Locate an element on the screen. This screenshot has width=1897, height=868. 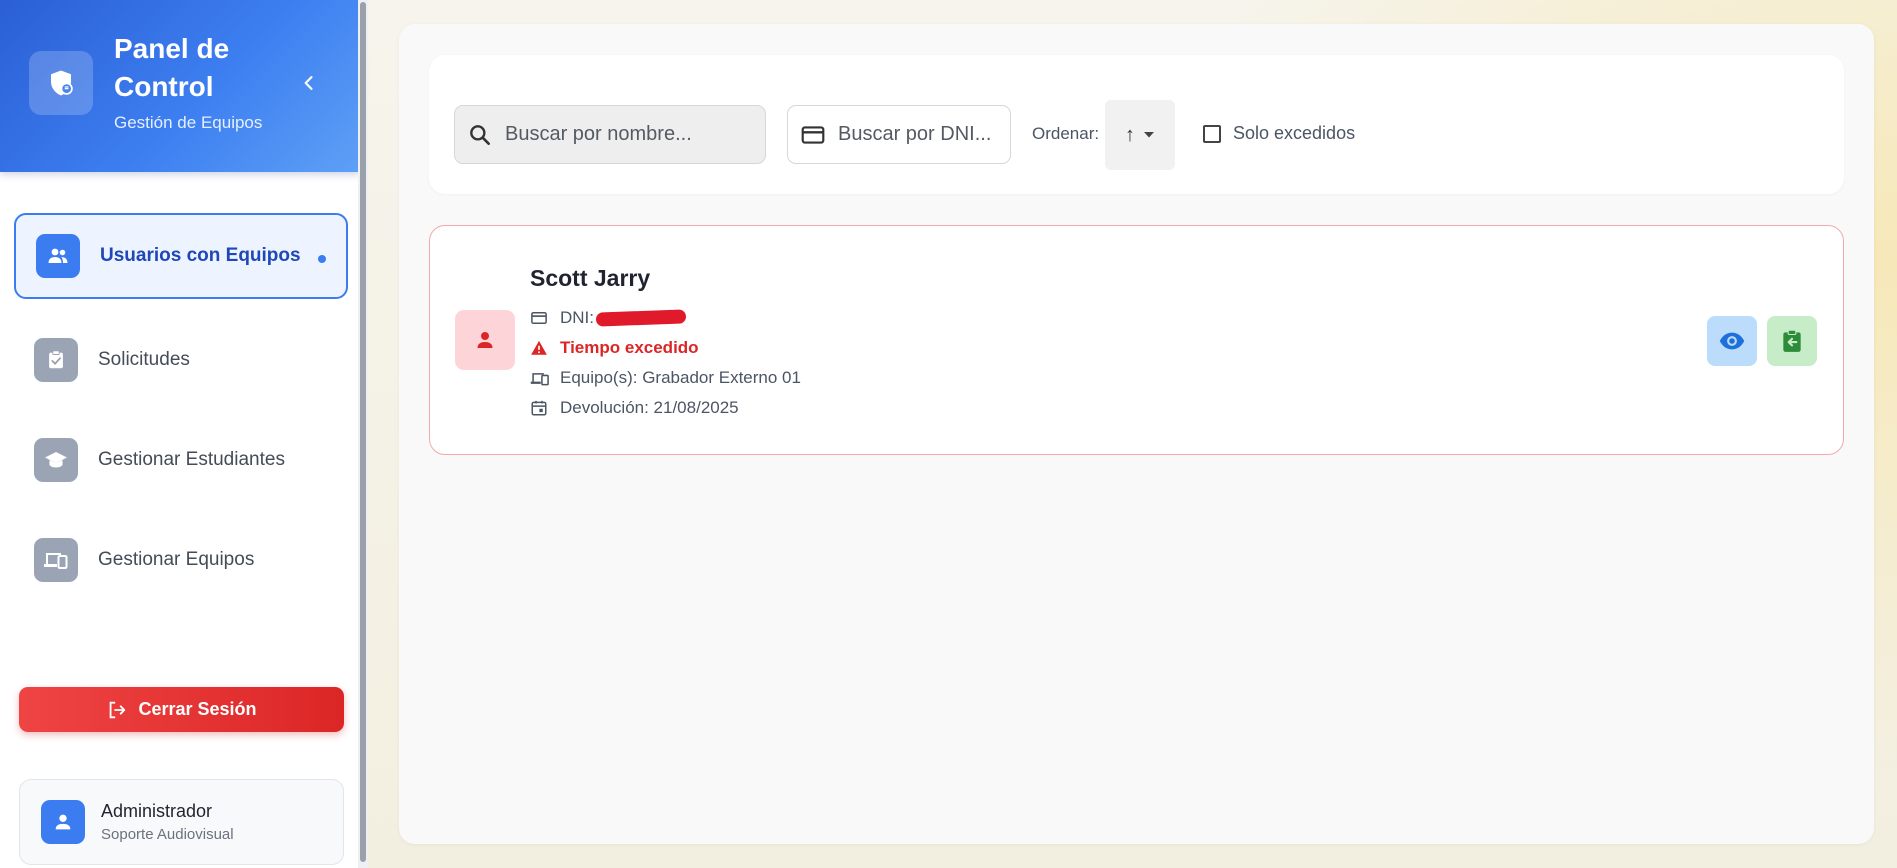
search-name-field is located at coordinates (610, 134).